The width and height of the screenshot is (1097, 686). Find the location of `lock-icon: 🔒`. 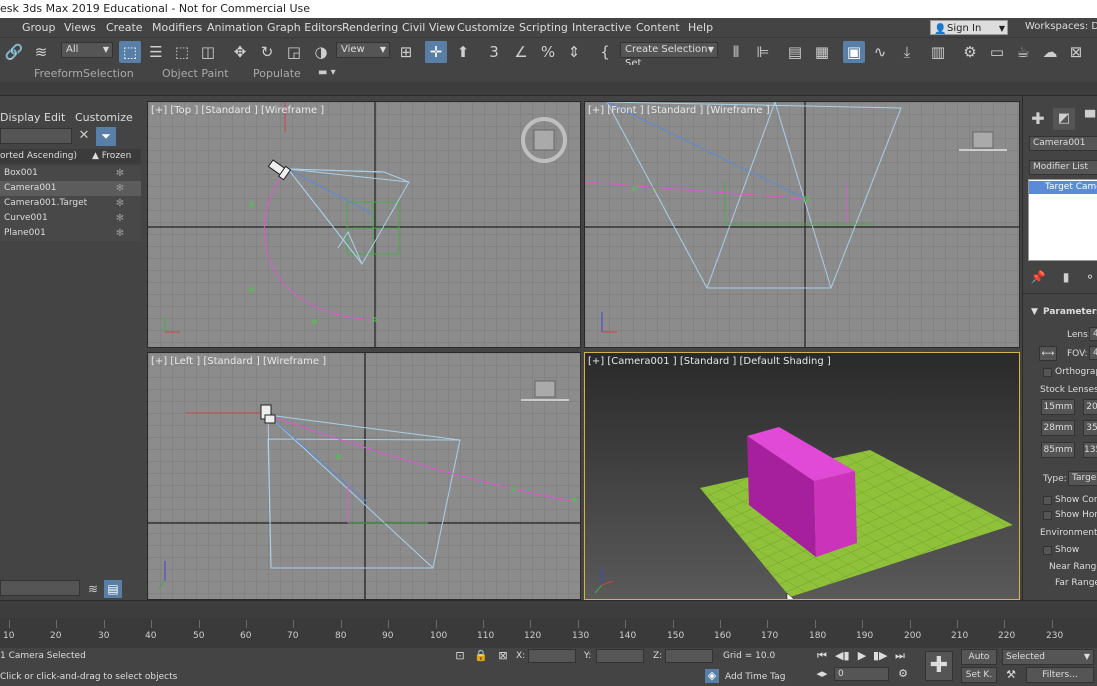

lock-icon: 🔒 is located at coordinates (481, 656).